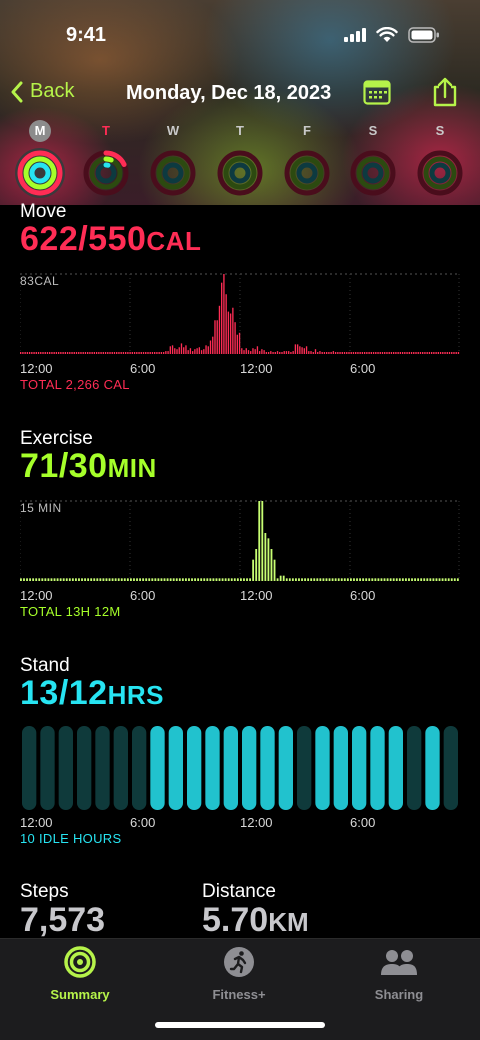  What do you see at coordinates (240, 158) in the screenshot?
I see `day-thursday: T` at bounding box center [240, 158].